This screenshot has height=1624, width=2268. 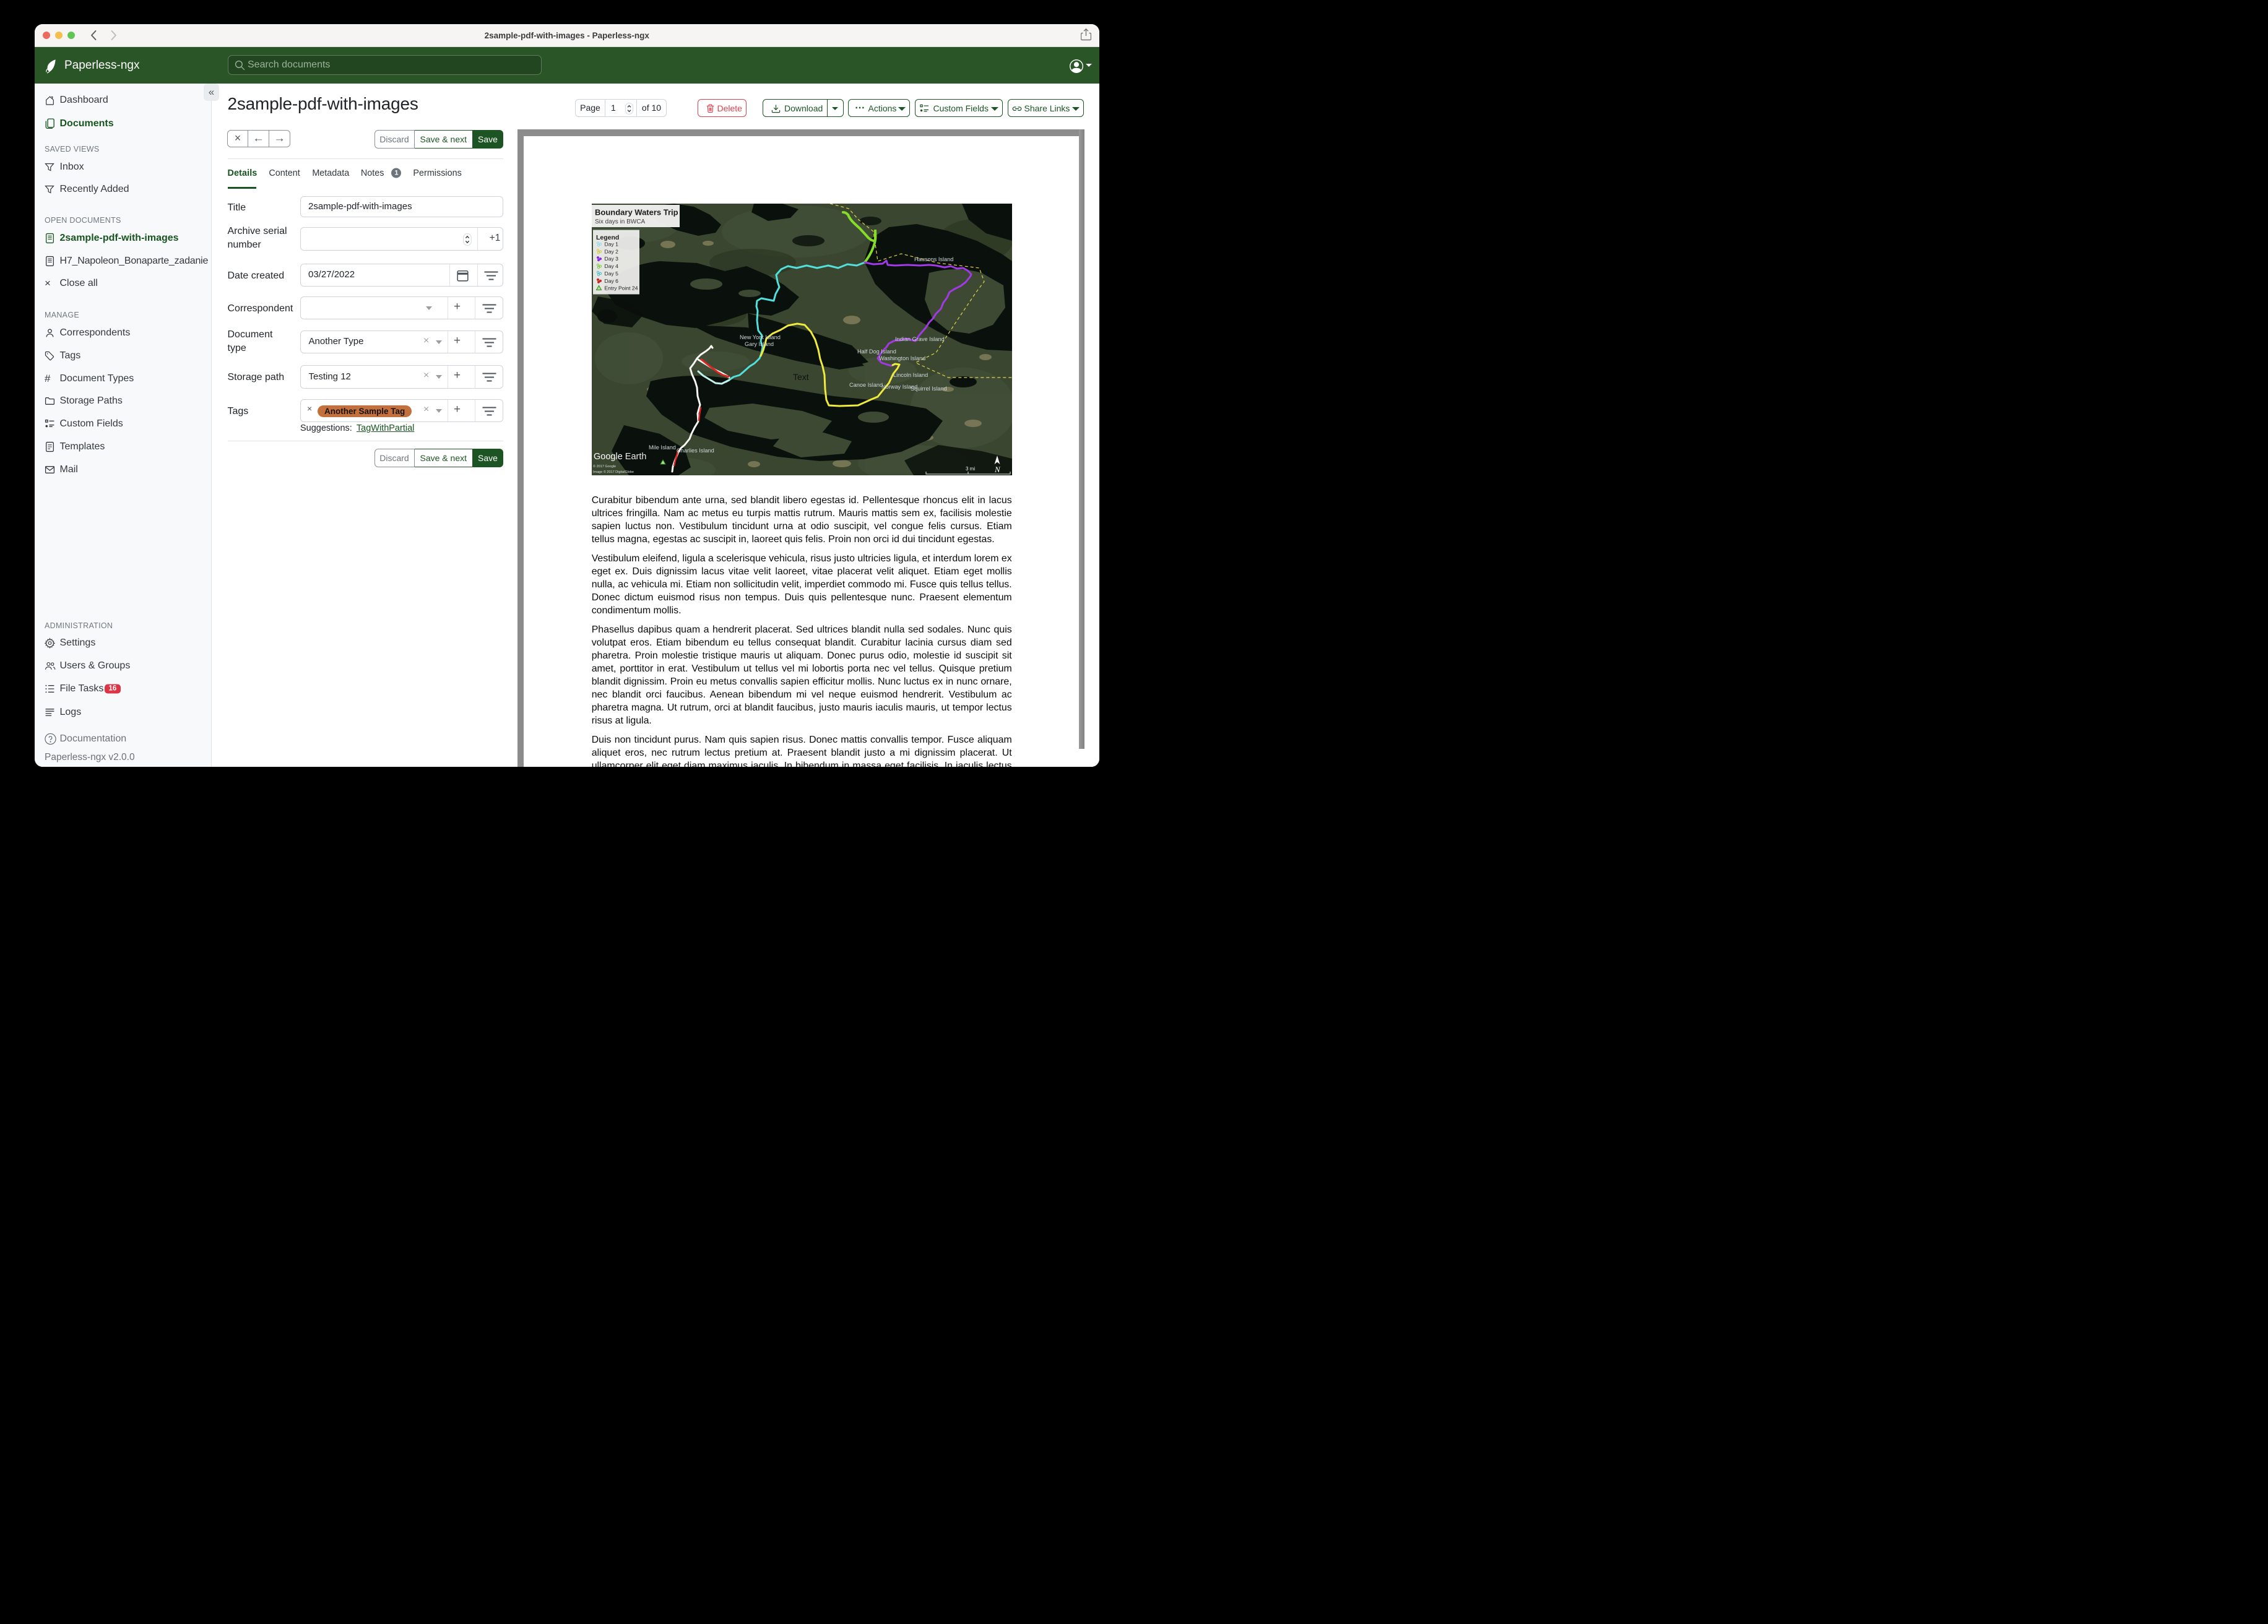 What do you see at coordinates (611, 280) in the screenshot?
I see `svg-text: Day 6` at bounding box center [611, 280].